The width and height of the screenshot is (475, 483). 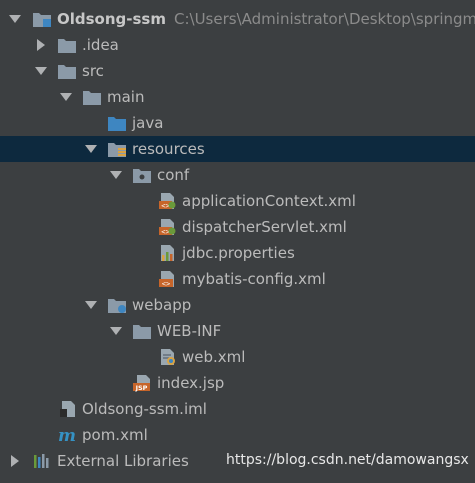 I want to click on svg-text: JSP, so click(x=141, y=388).